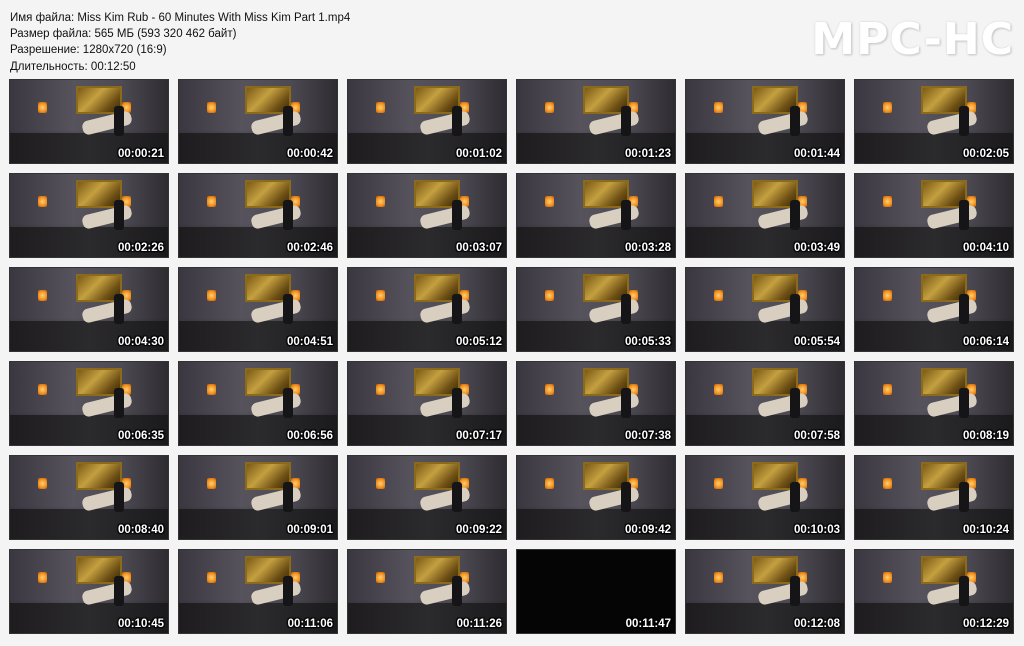  I want to click on video-thumbnail: 00:06:35, so click(89, 403).